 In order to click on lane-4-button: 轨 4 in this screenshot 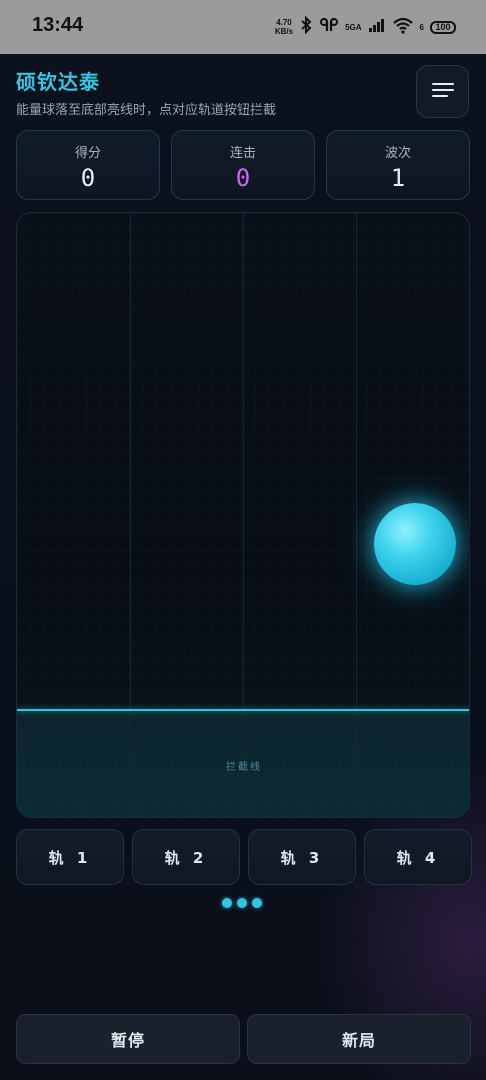, I will do `click(418, 857)`.